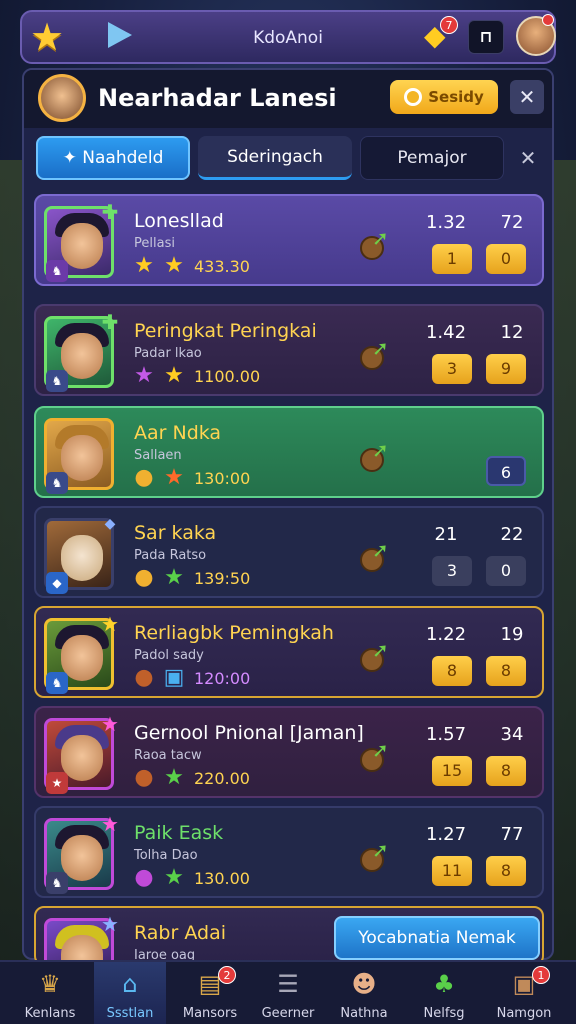 Image resolution: width=576 pixels, height=1024 pixels. I want to click on stat-count: 77, so click(512, 834).